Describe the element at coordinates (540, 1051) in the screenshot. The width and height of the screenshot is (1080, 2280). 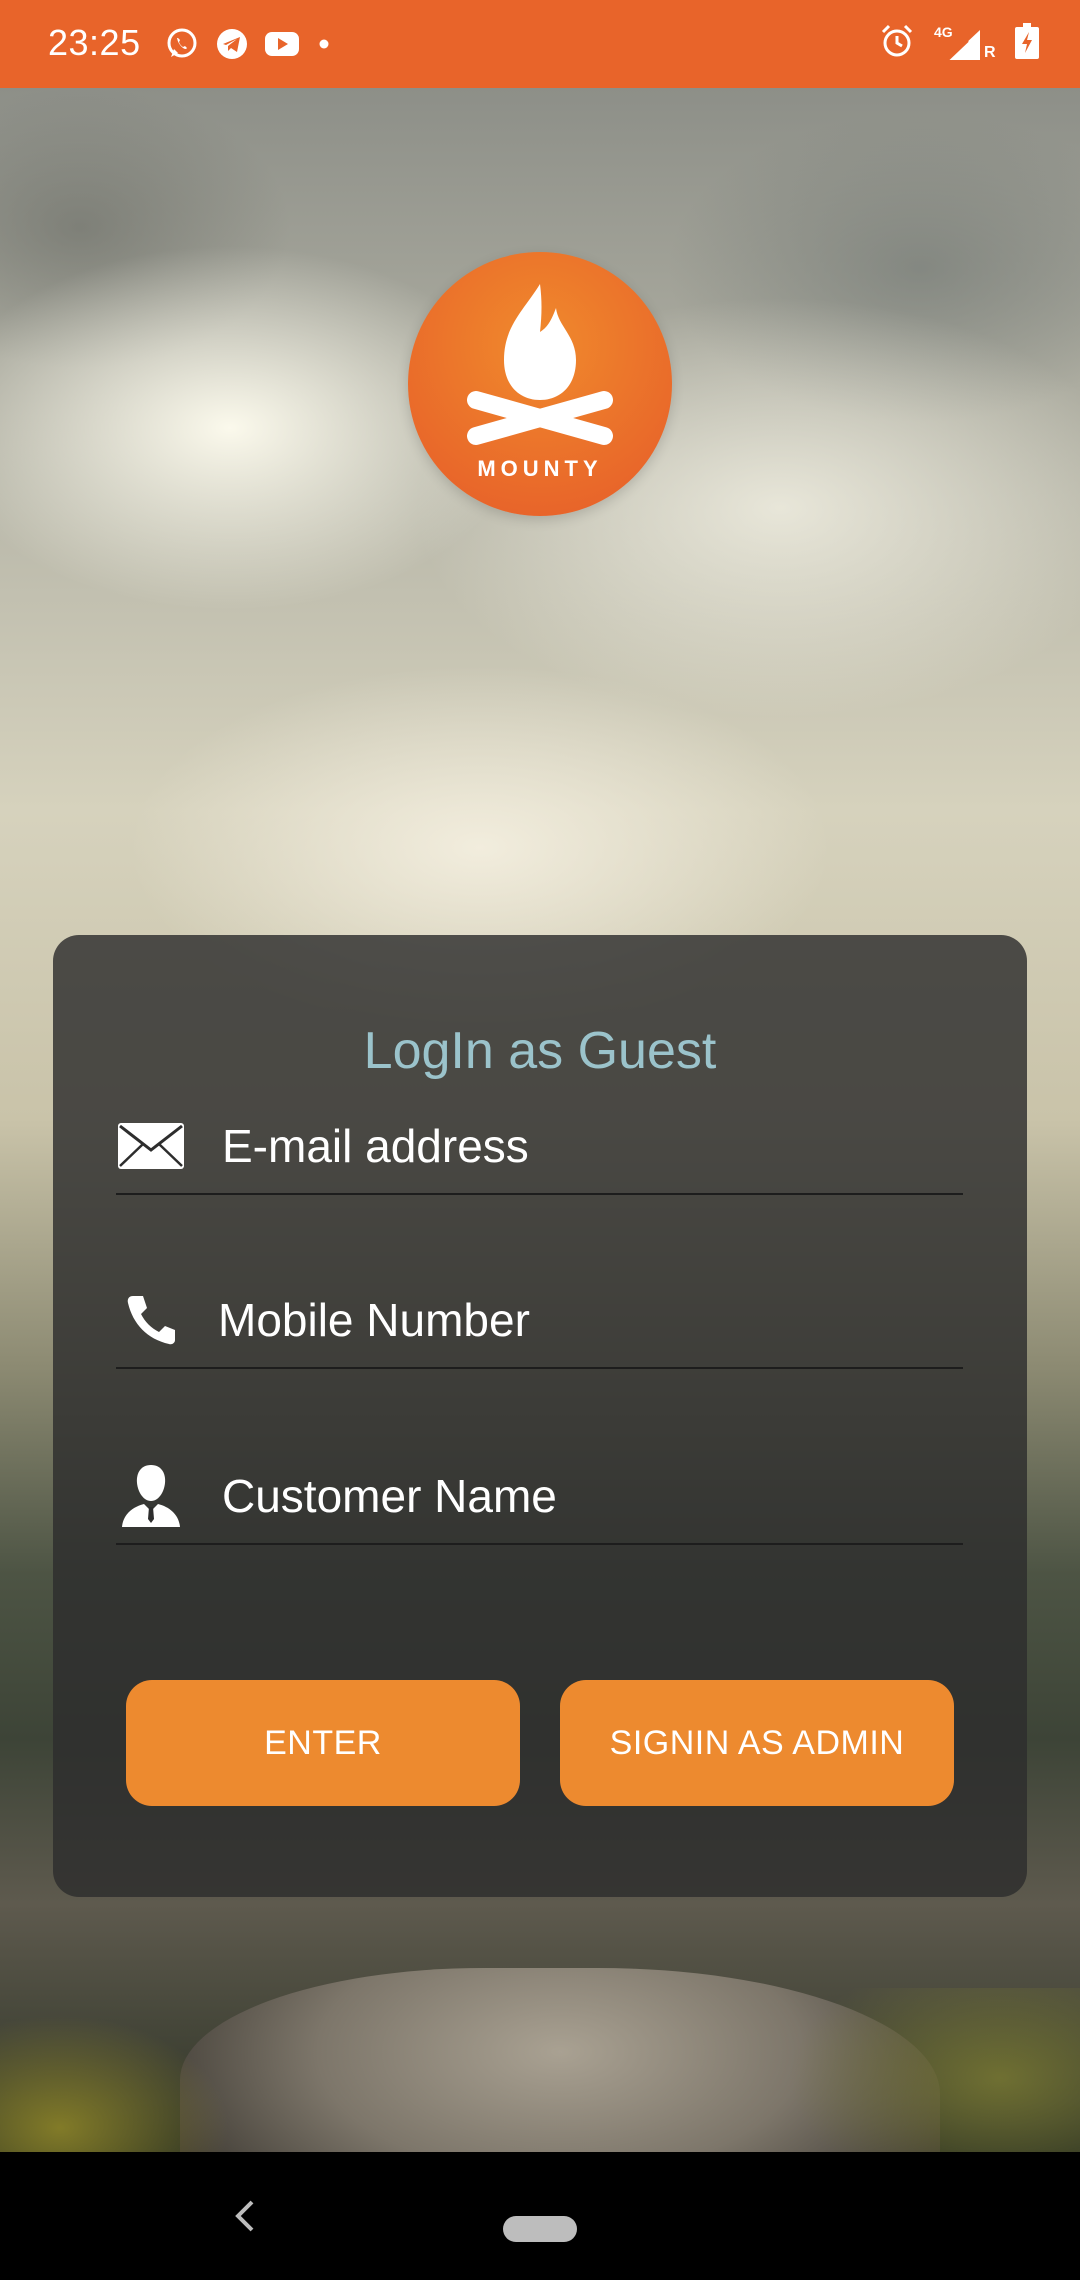
I see `card-title: LogIn as Guest` at that location.